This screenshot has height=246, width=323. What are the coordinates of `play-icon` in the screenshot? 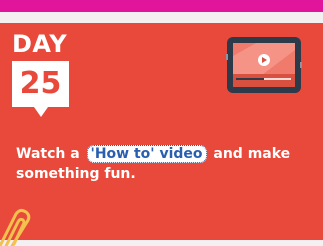 It's located at (264, 60).